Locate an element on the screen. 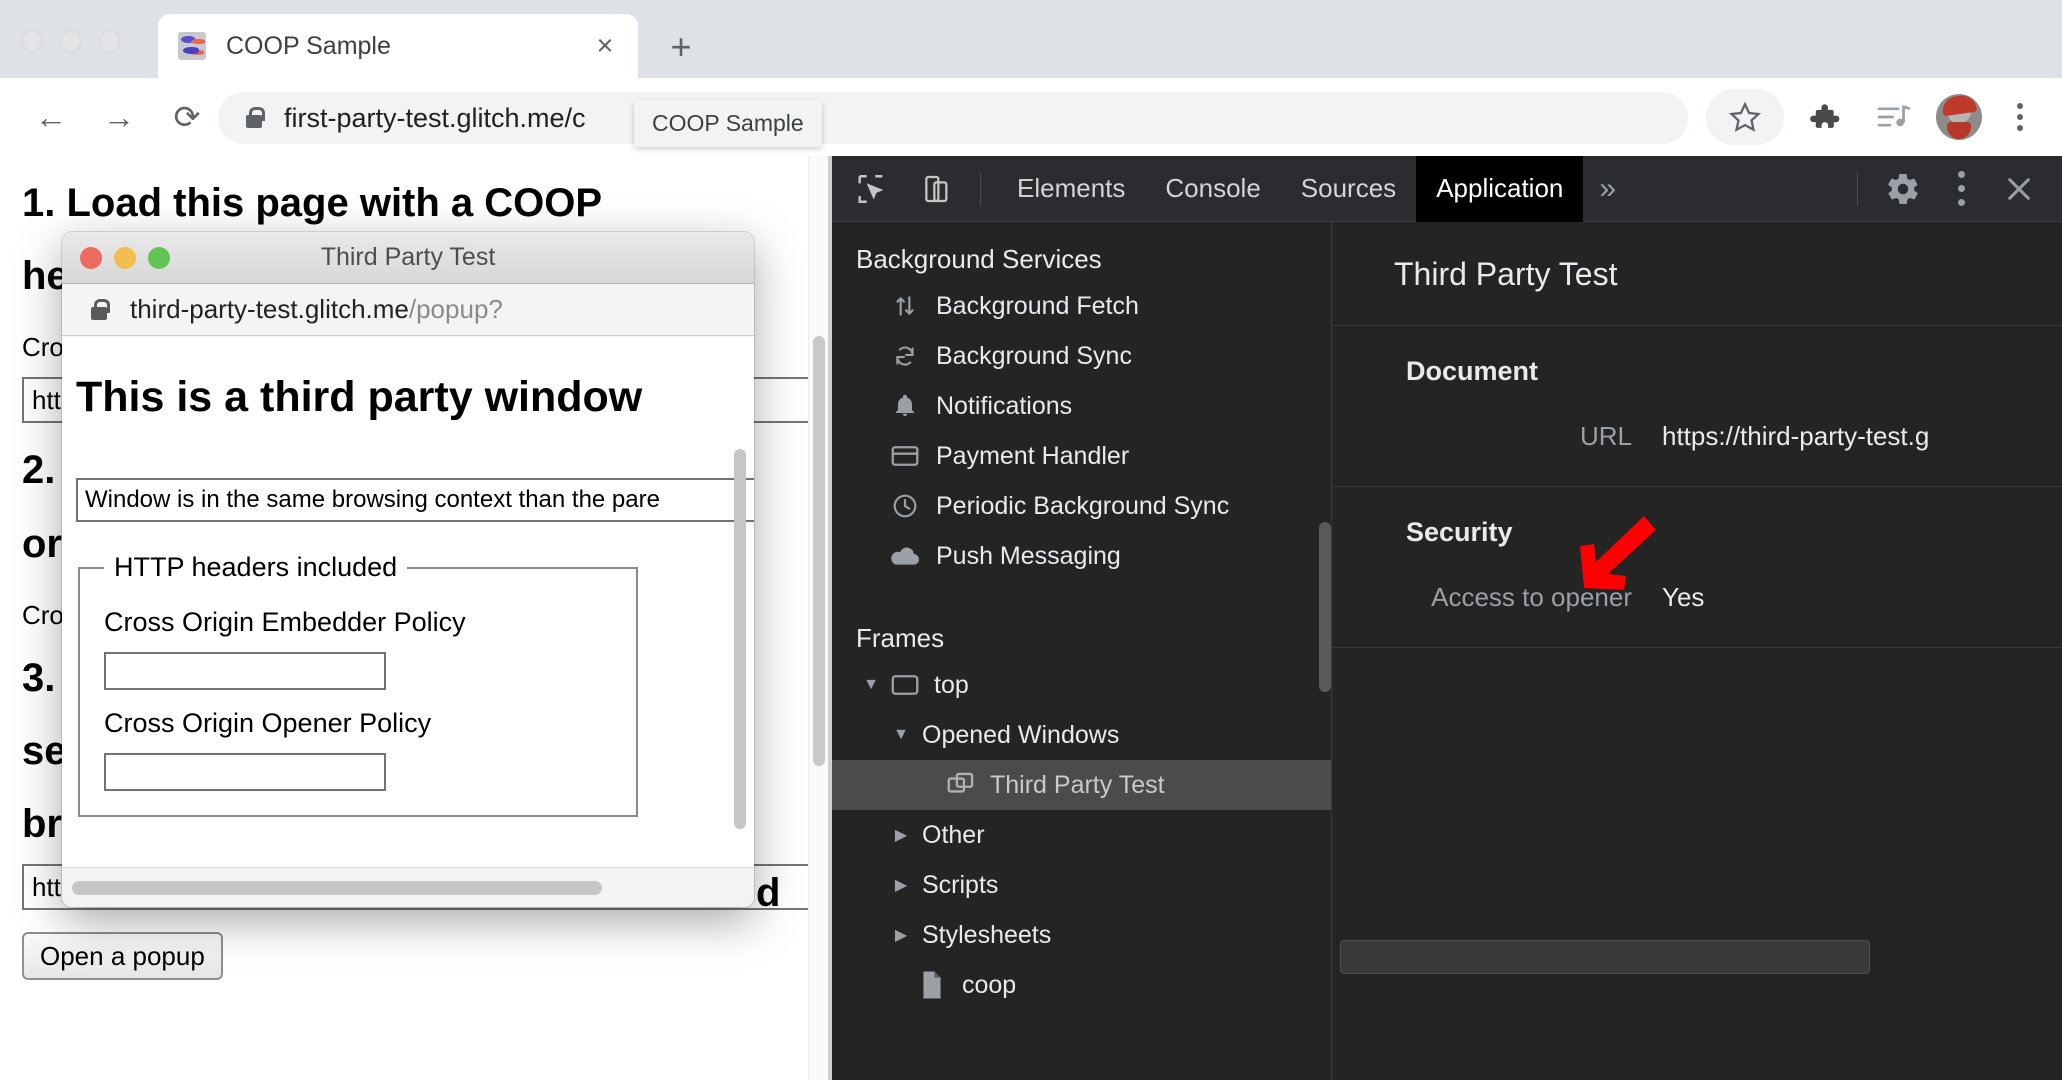 Image resolution: width=2062 pixels, height=1080 pixels. toolbar-divider-right is located at coordinates (1857, 188).